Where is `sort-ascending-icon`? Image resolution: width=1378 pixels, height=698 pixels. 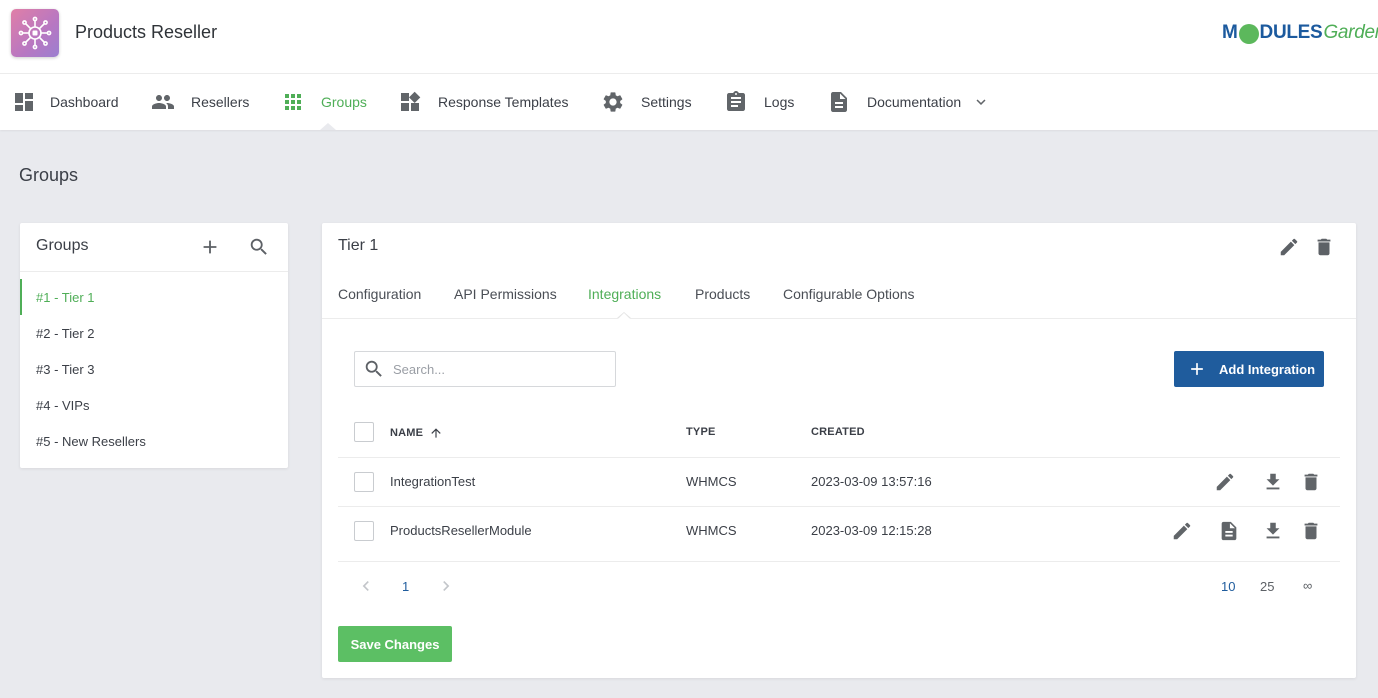
sort-ascending-icon is located at coordinates (436, 433).